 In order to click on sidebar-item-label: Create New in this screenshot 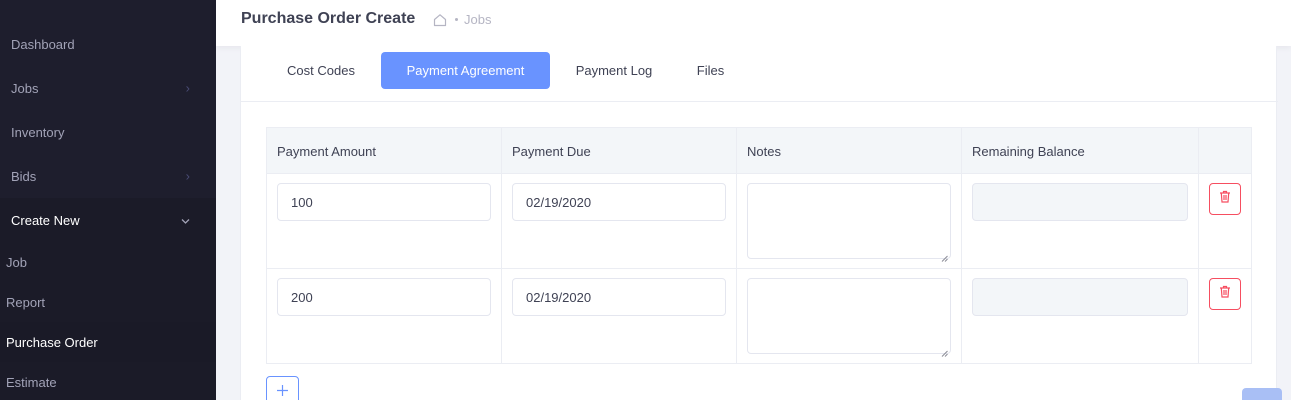, I will do `click(45, 220)`.